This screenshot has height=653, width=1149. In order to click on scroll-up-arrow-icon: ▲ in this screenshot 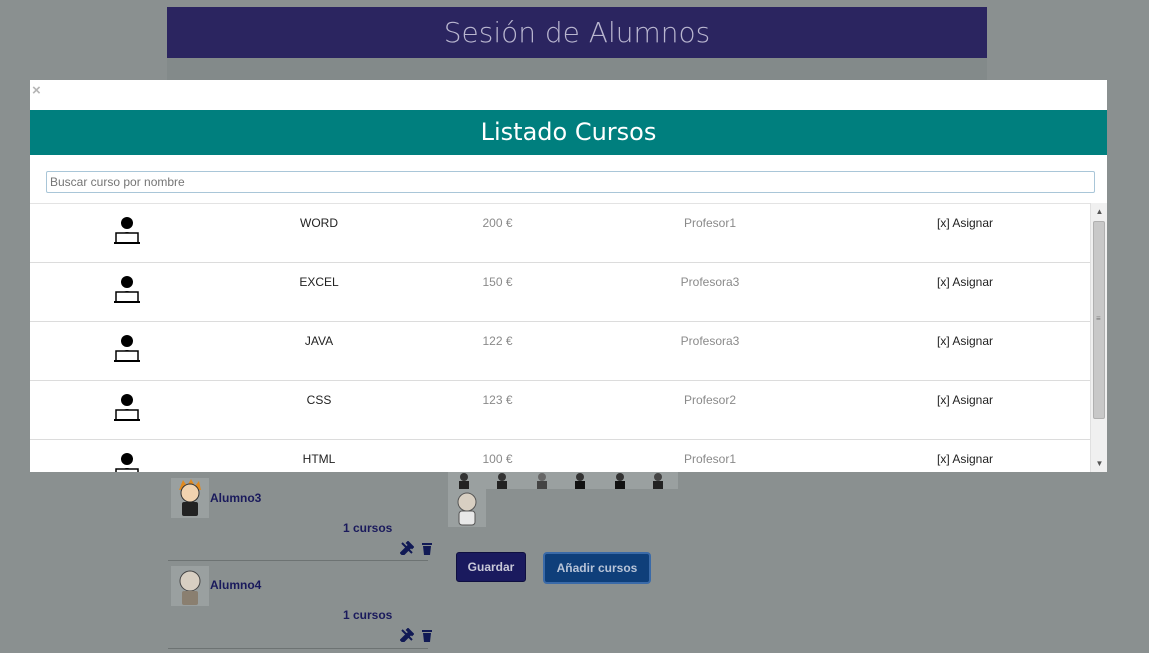, I will do `click(1099, 211)`.